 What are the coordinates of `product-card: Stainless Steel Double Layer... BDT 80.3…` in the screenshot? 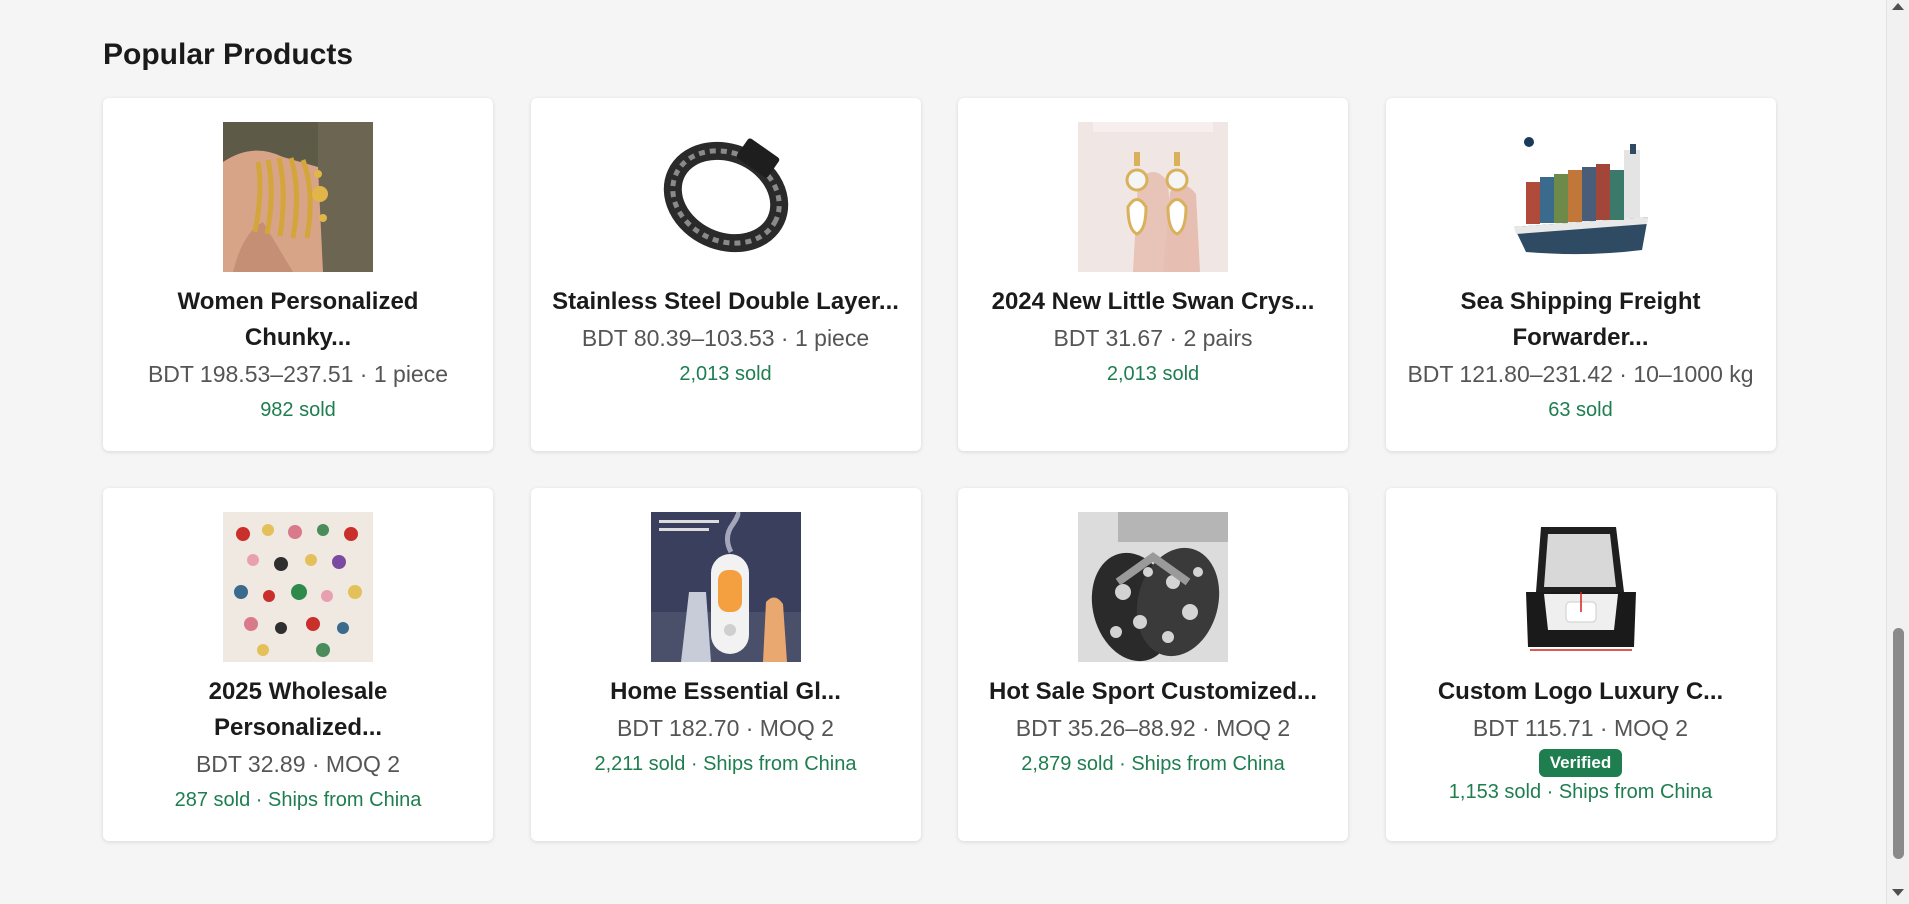 It's located at (725, 274).